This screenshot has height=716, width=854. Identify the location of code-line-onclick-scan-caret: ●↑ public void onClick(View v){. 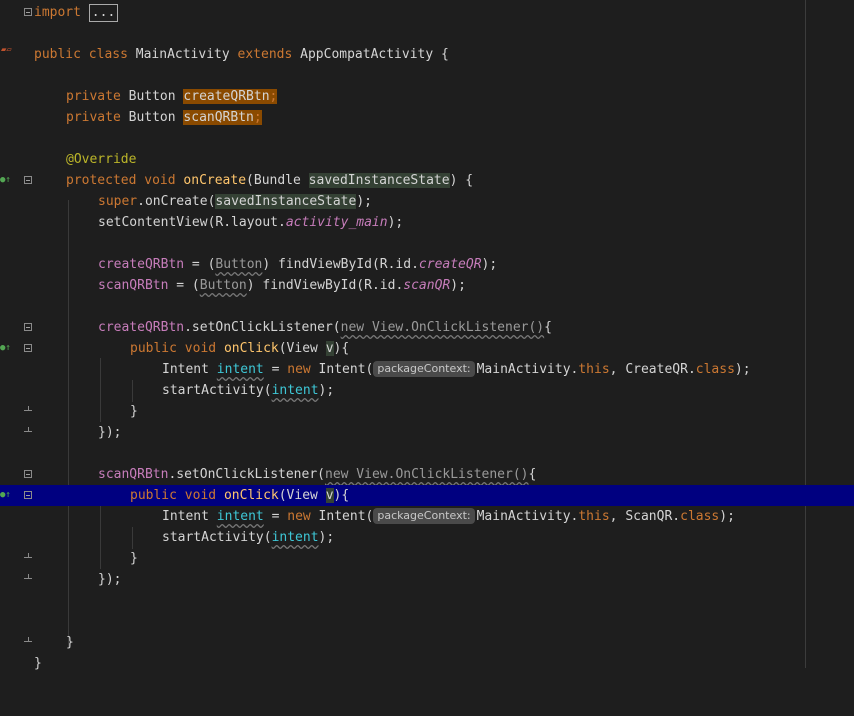
(427, 495).